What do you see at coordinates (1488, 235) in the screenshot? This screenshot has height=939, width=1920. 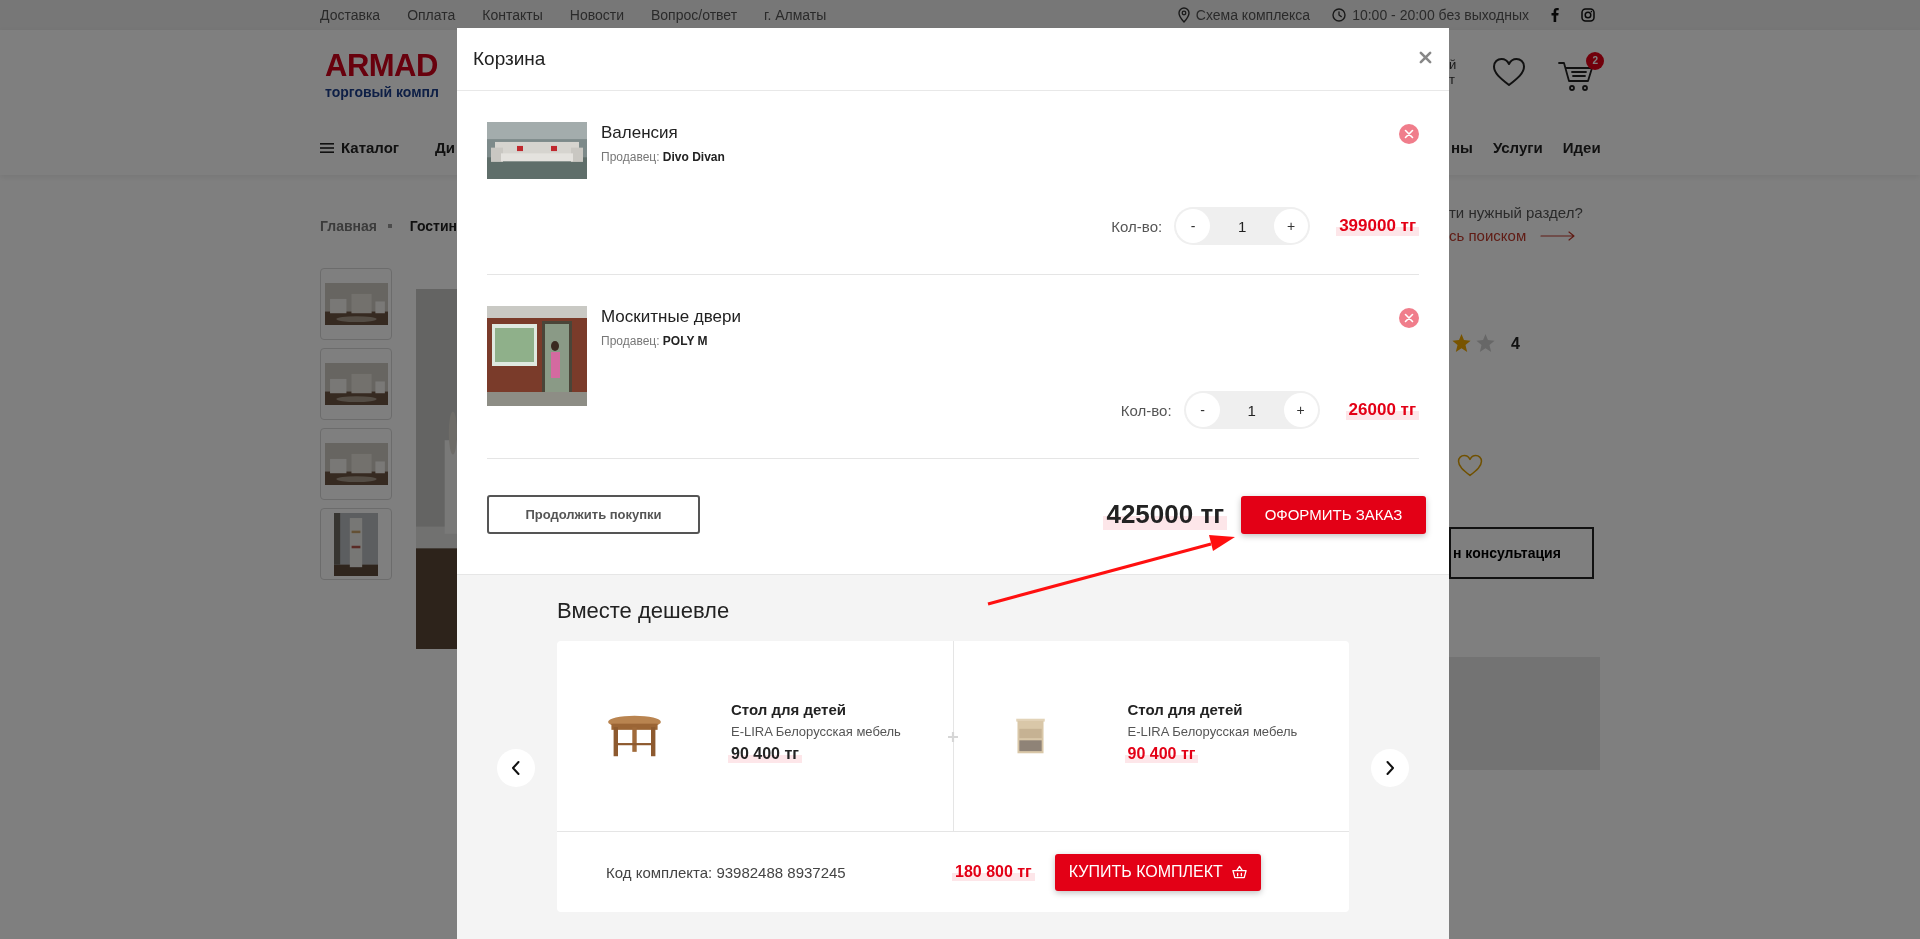 I see `search-link: сь поиском` at bounding box center [1488, 235].